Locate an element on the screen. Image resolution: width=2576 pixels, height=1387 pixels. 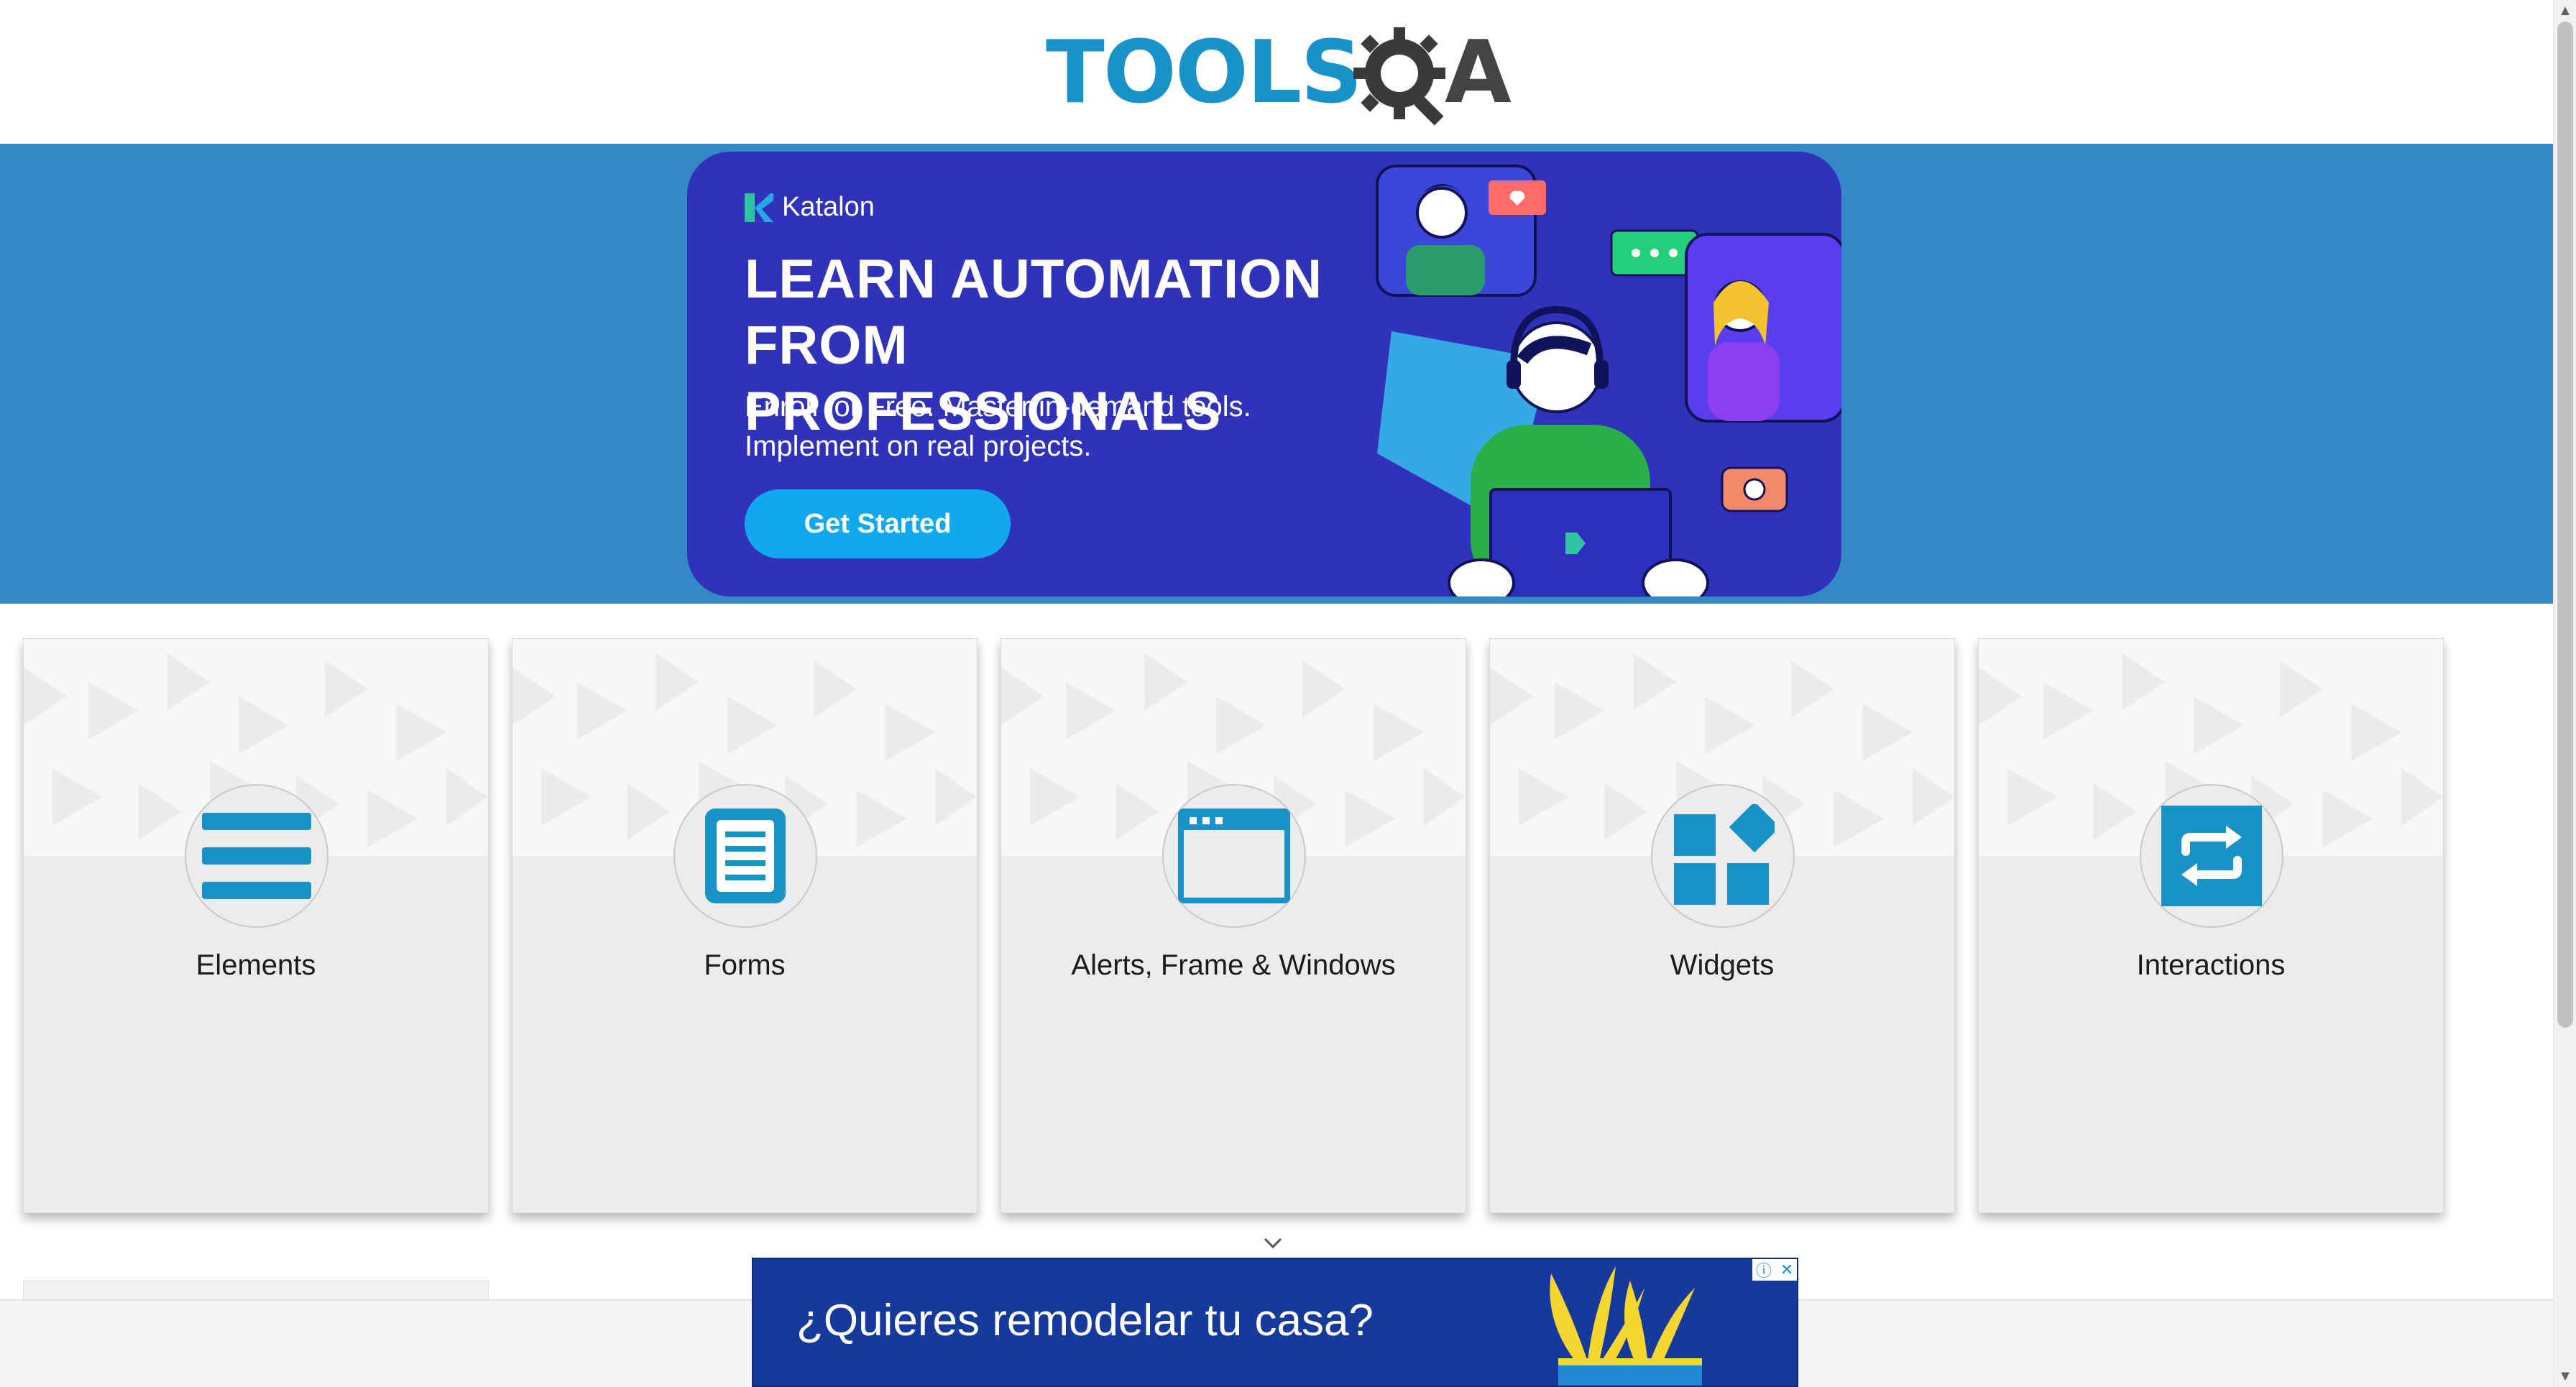
ad-brand: Katalon is located at coordinates (810, 207).